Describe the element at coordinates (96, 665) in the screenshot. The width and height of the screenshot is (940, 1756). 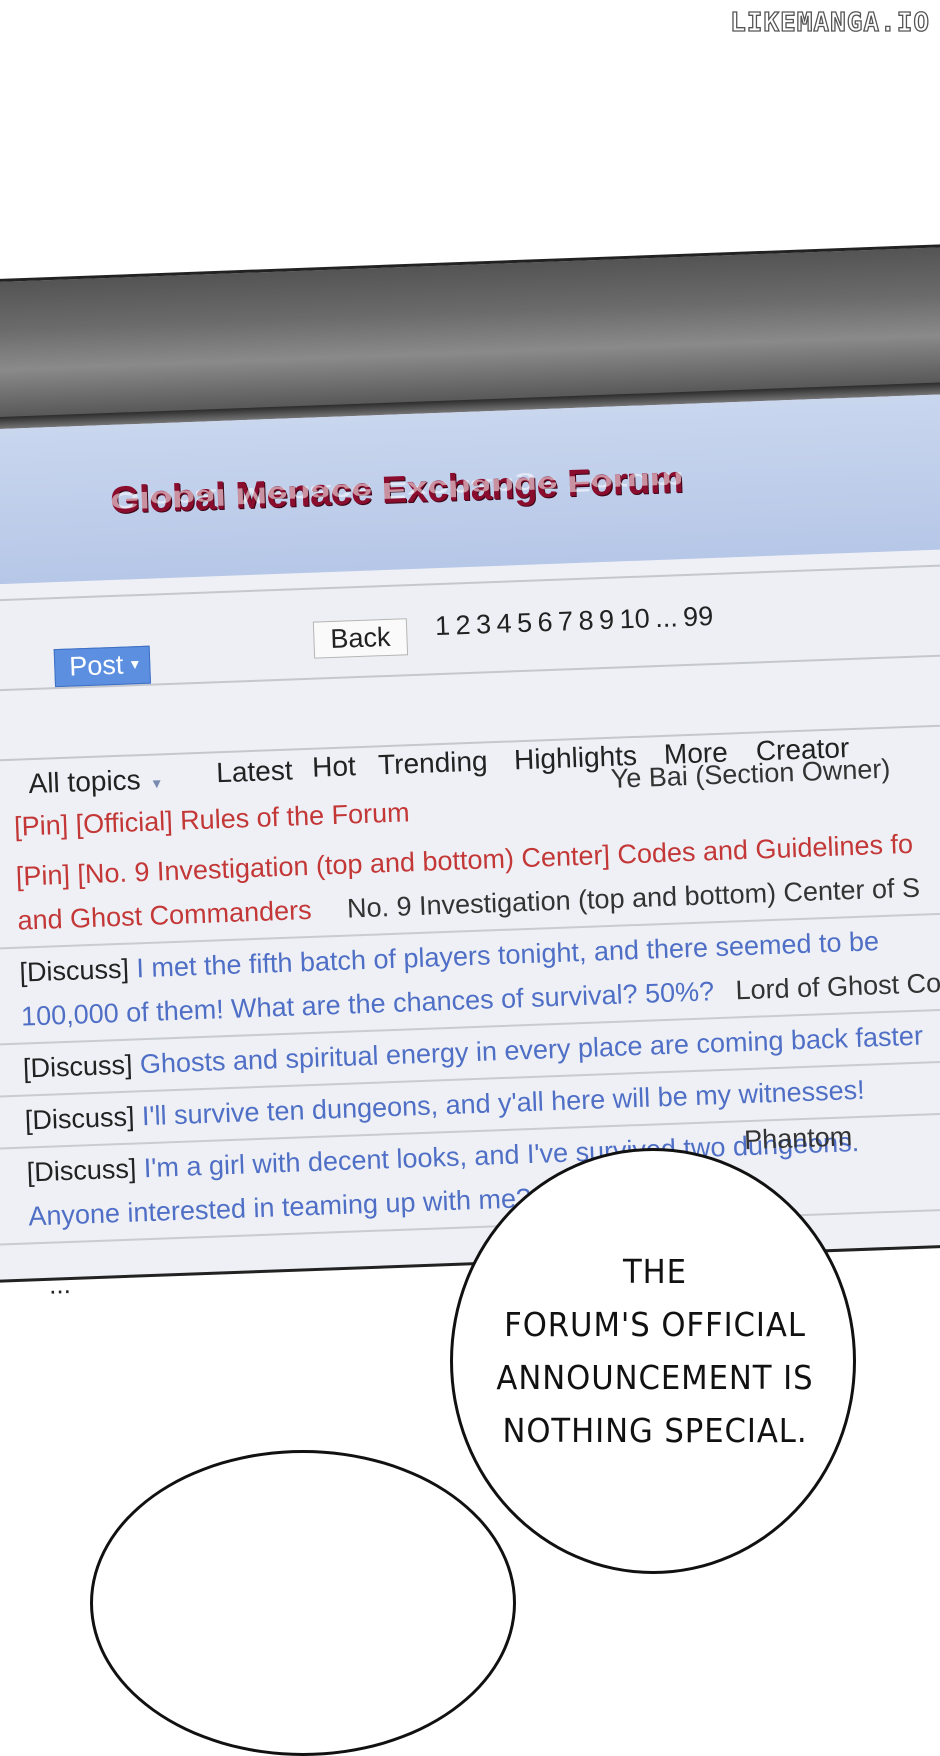
I see `post-button-label: Post` at that location.